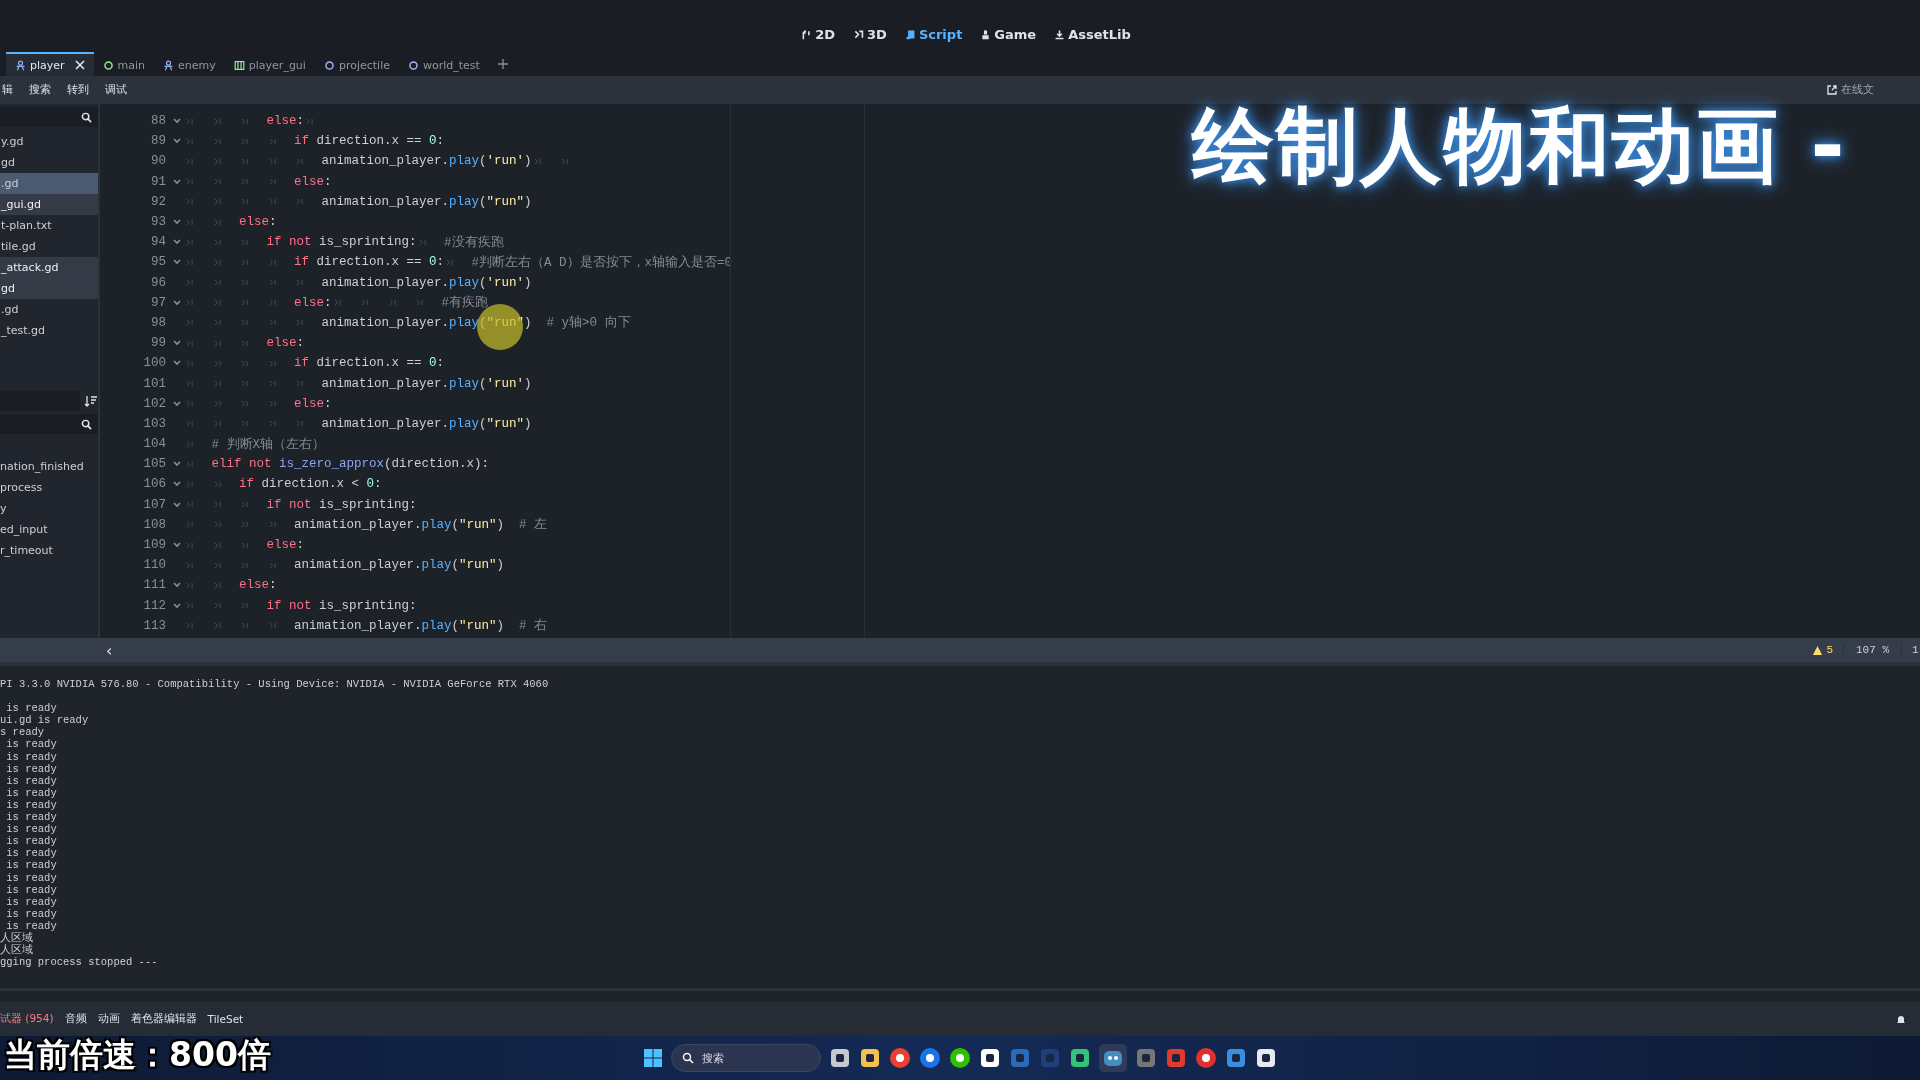 The height and width of the screenshot is (1080, 1920). Describe the element at coordinates (49, 466) in the screenshot. I see `method-list-item: nation_finished` at that location.